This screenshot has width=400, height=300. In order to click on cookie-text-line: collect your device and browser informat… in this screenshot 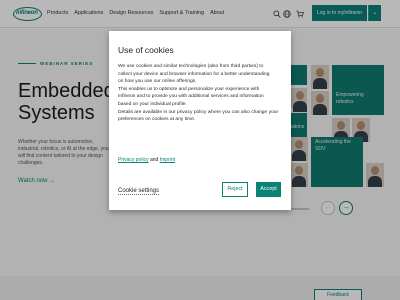, I will do `click(194, 74)`.